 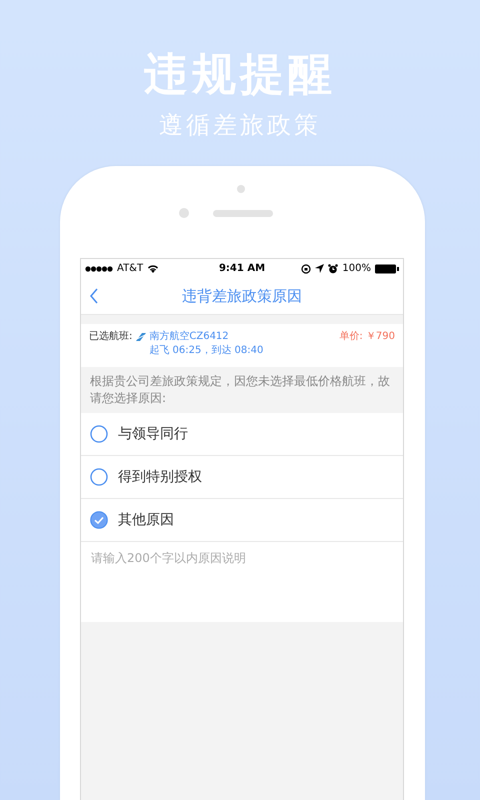 What do you see at coordinates (99, 520) in the screenshot?
I see `radio-checked-icon` at bounding box center [99, 520].